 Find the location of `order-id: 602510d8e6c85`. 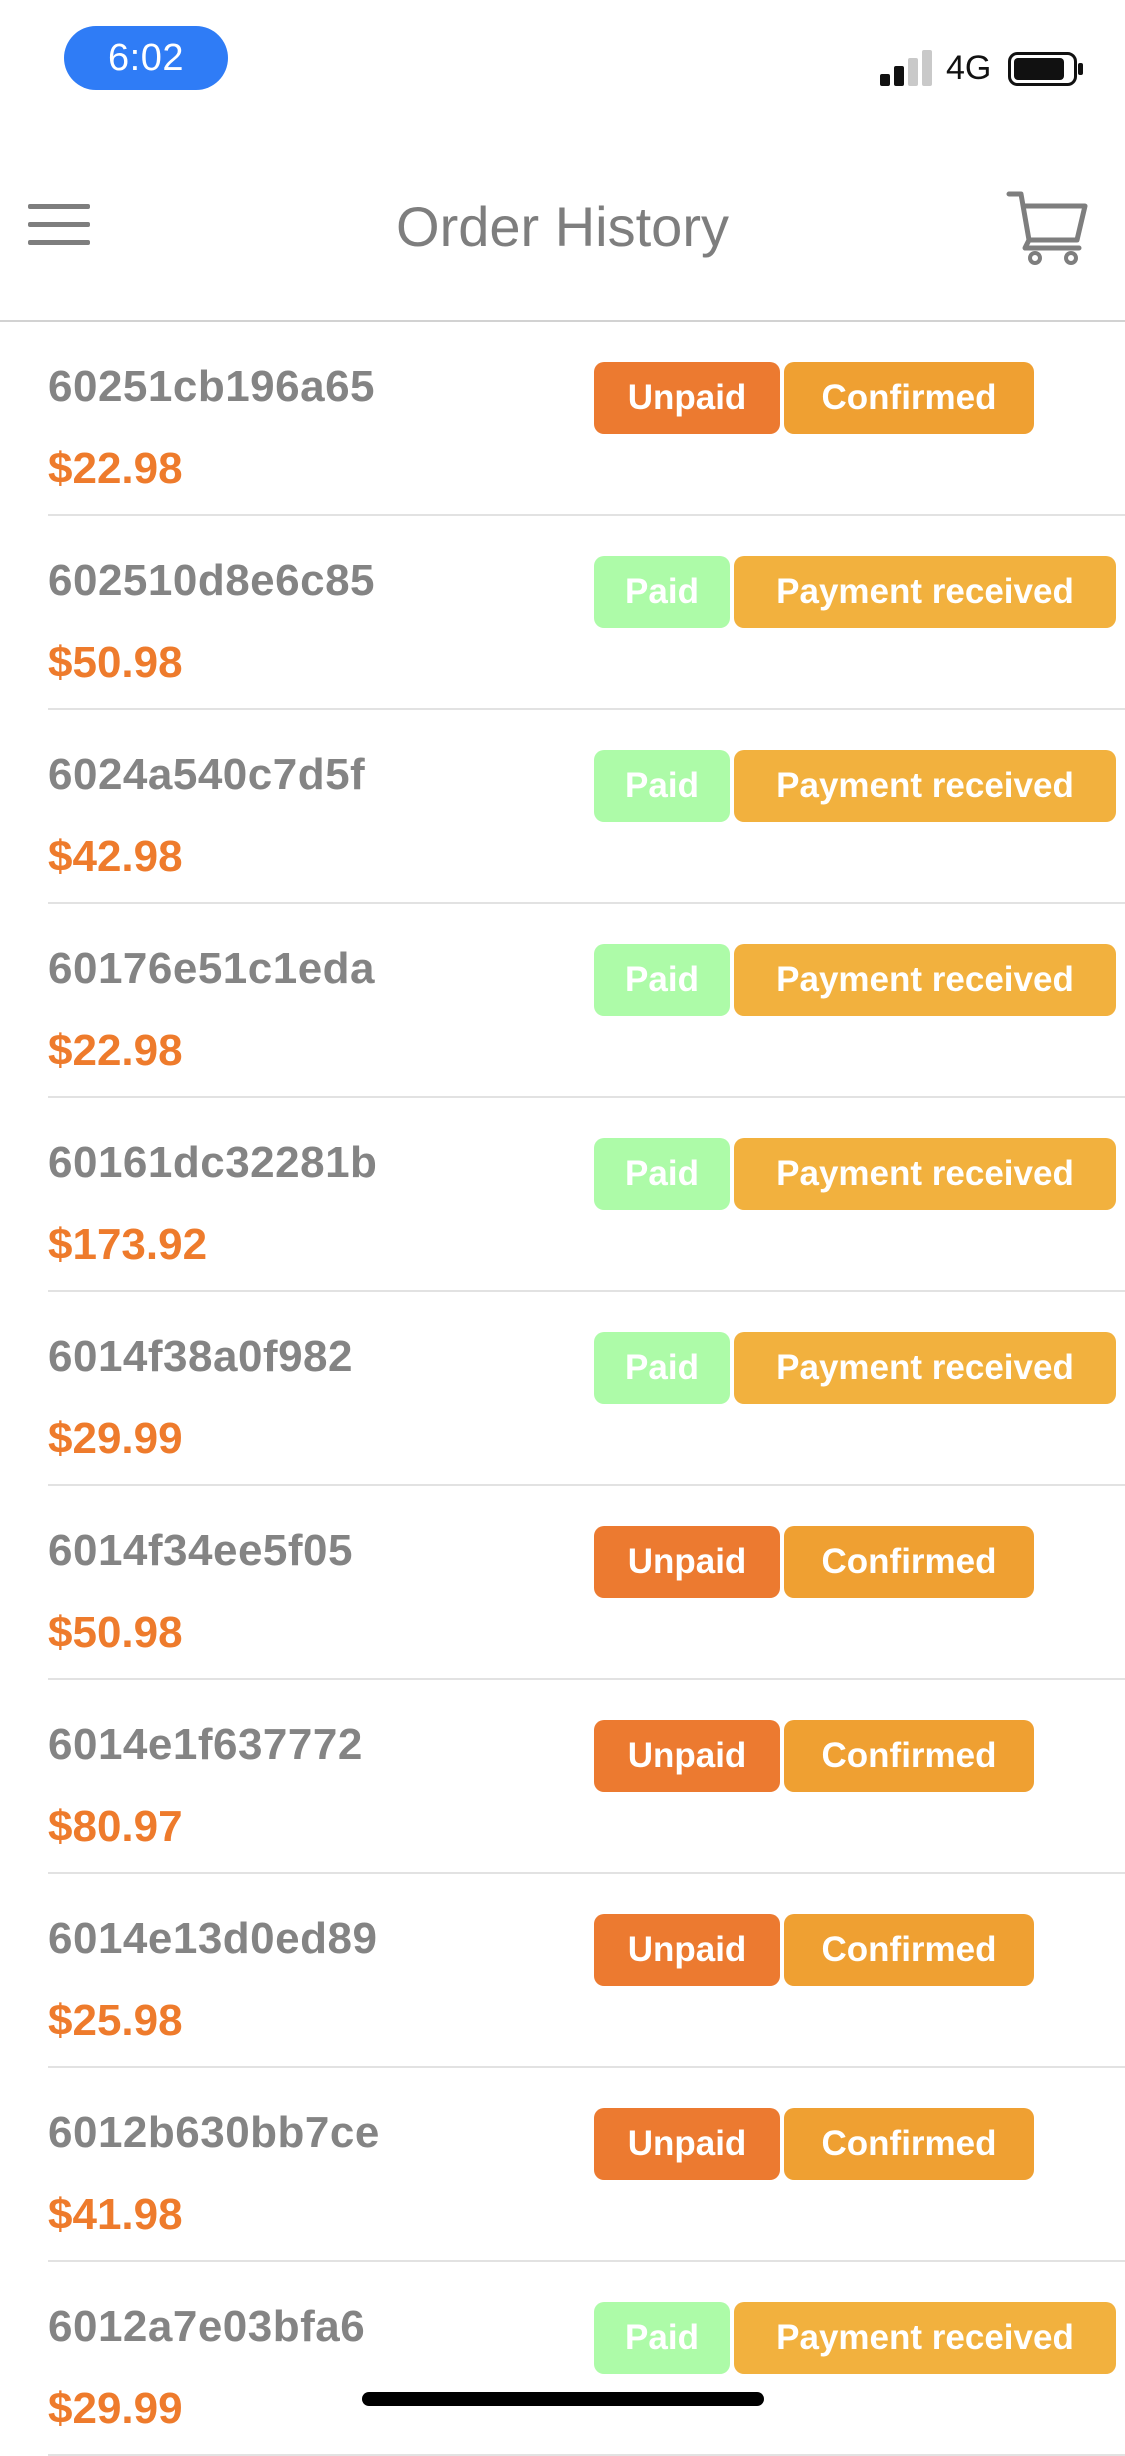

order-id: 602510d8e6c85 is located at coordinates (212, 580).